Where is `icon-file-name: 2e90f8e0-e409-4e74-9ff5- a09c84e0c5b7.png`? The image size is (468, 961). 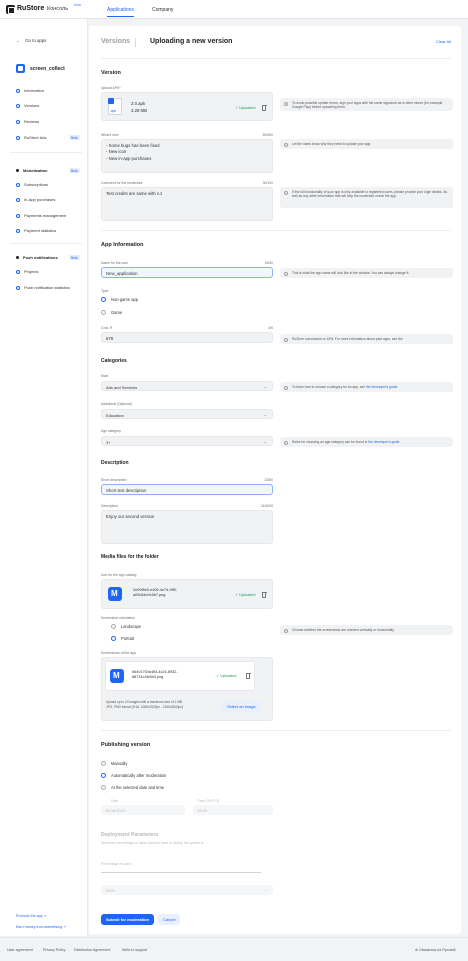 icon-file-name: 2e90f8e0-e409-4e74-9ff5- a09c84e0c5b7.png is located at coordinates (155, 593).